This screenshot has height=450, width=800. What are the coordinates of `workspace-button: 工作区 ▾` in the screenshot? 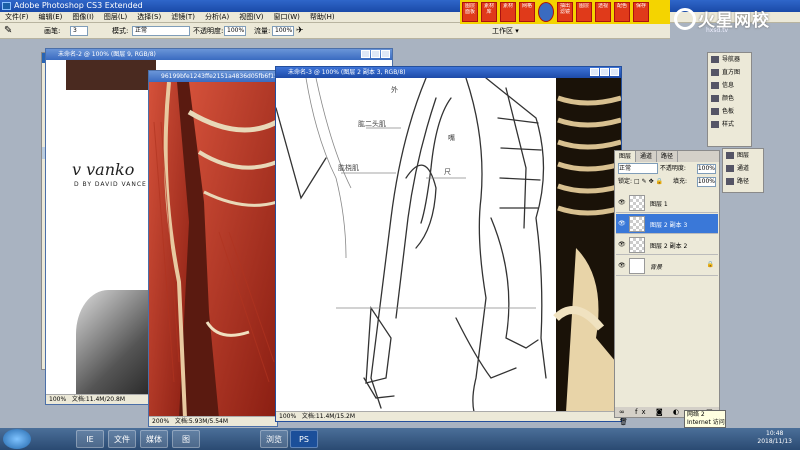 It's located at (505, 31).